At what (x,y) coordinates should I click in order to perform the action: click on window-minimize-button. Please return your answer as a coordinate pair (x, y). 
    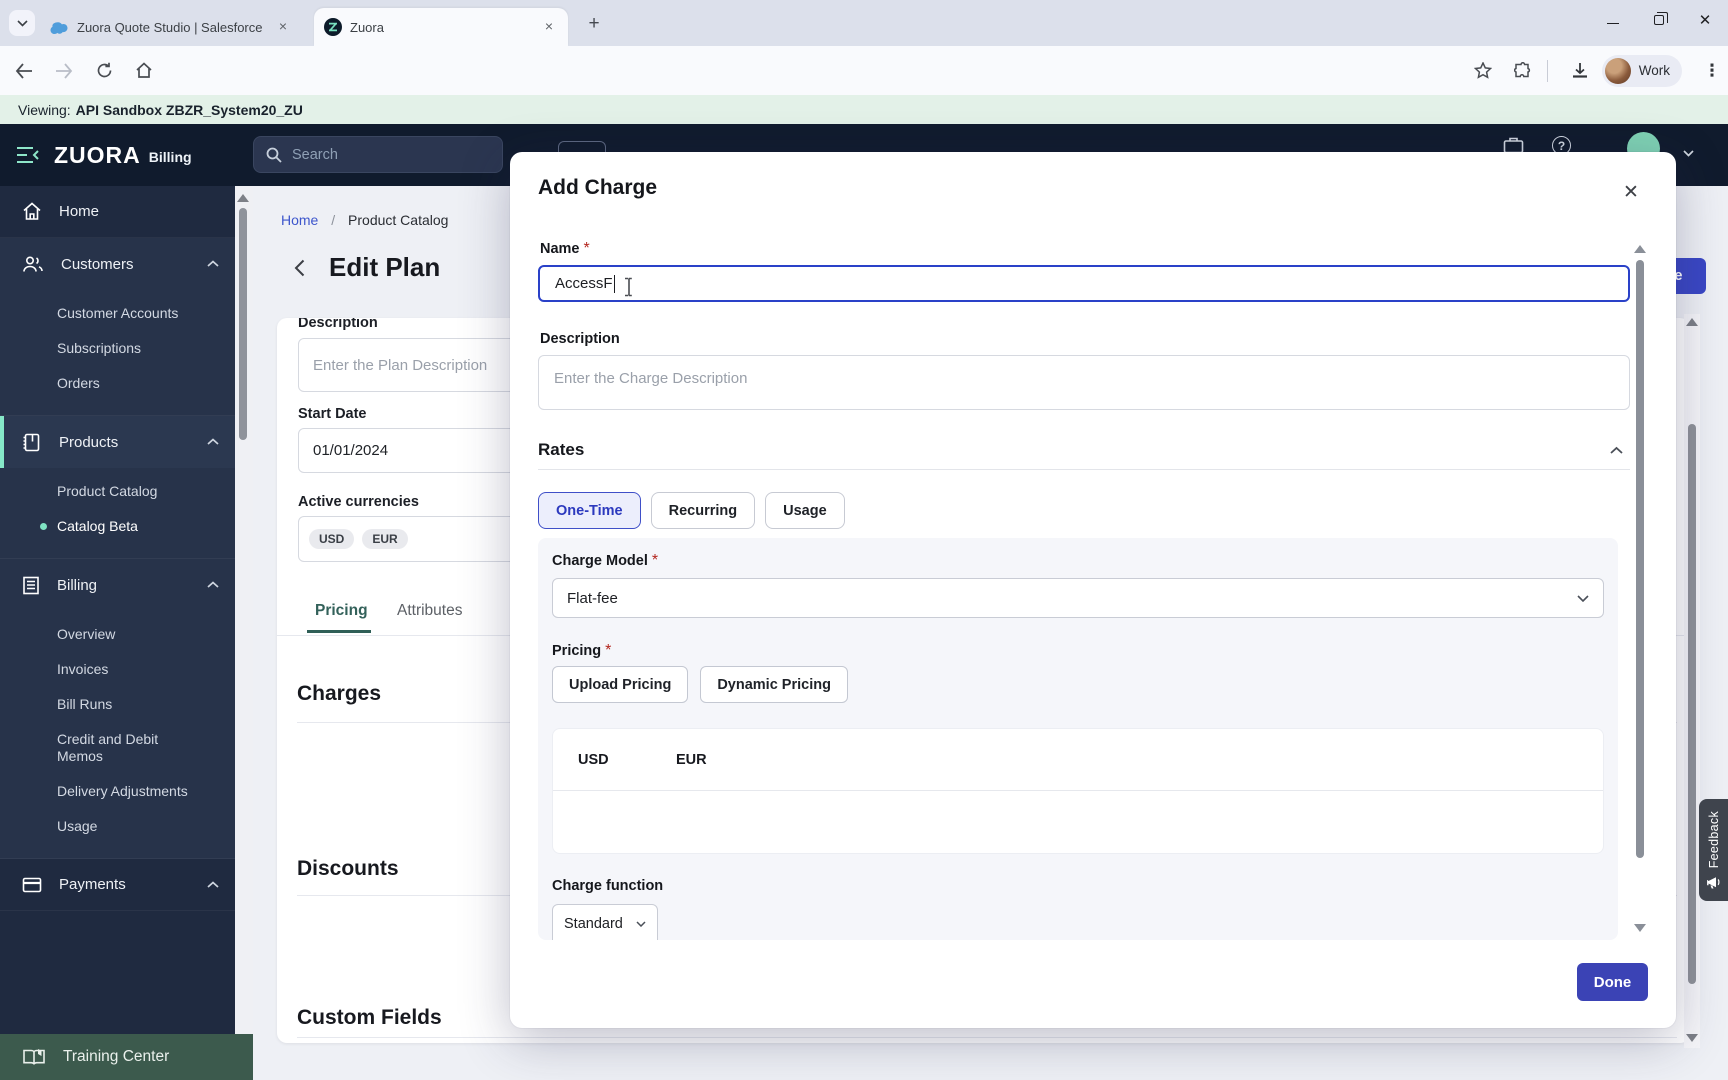
    Looking at the image, I should click on (1613, 20).